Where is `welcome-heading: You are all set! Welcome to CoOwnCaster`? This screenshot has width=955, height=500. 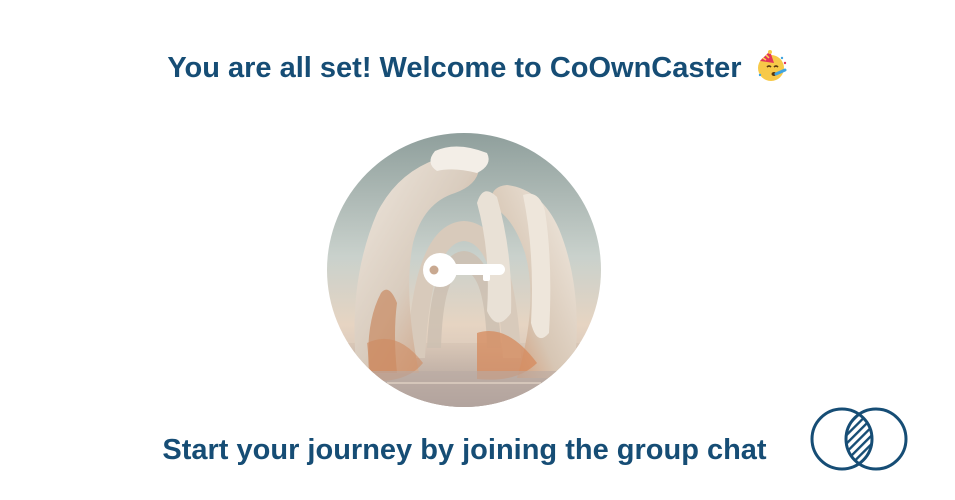
welcome-heading: You are all set! Welcome to CoOwnCaster is located at coordinates (477, 71).